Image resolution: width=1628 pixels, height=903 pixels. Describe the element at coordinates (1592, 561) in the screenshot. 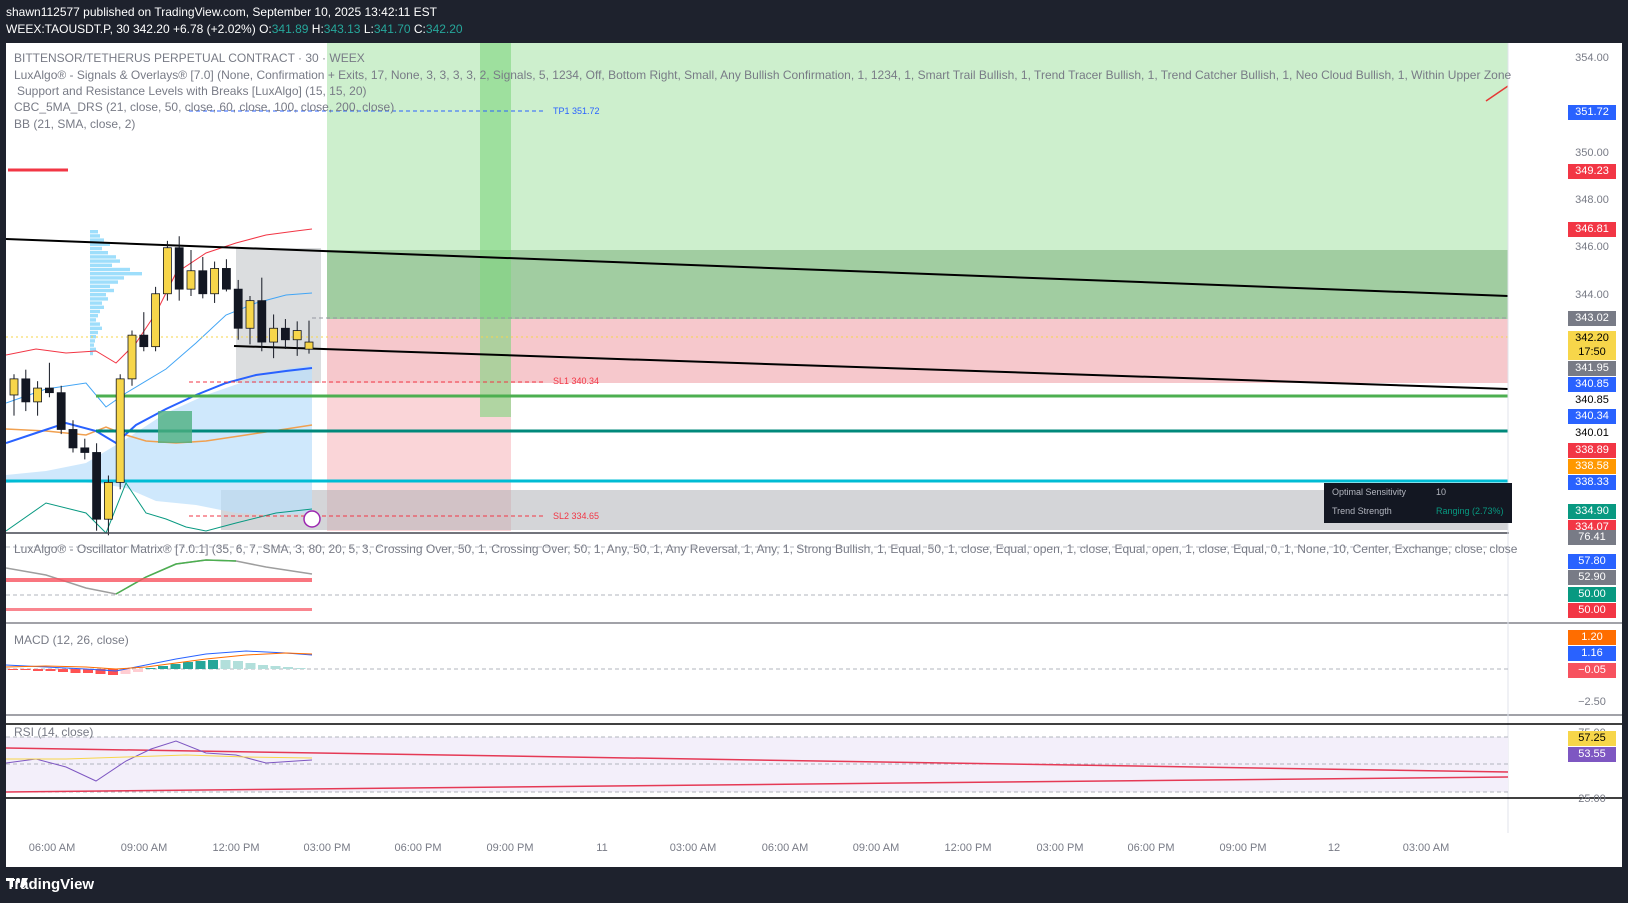

I see `price-label: 57.80` at that location.